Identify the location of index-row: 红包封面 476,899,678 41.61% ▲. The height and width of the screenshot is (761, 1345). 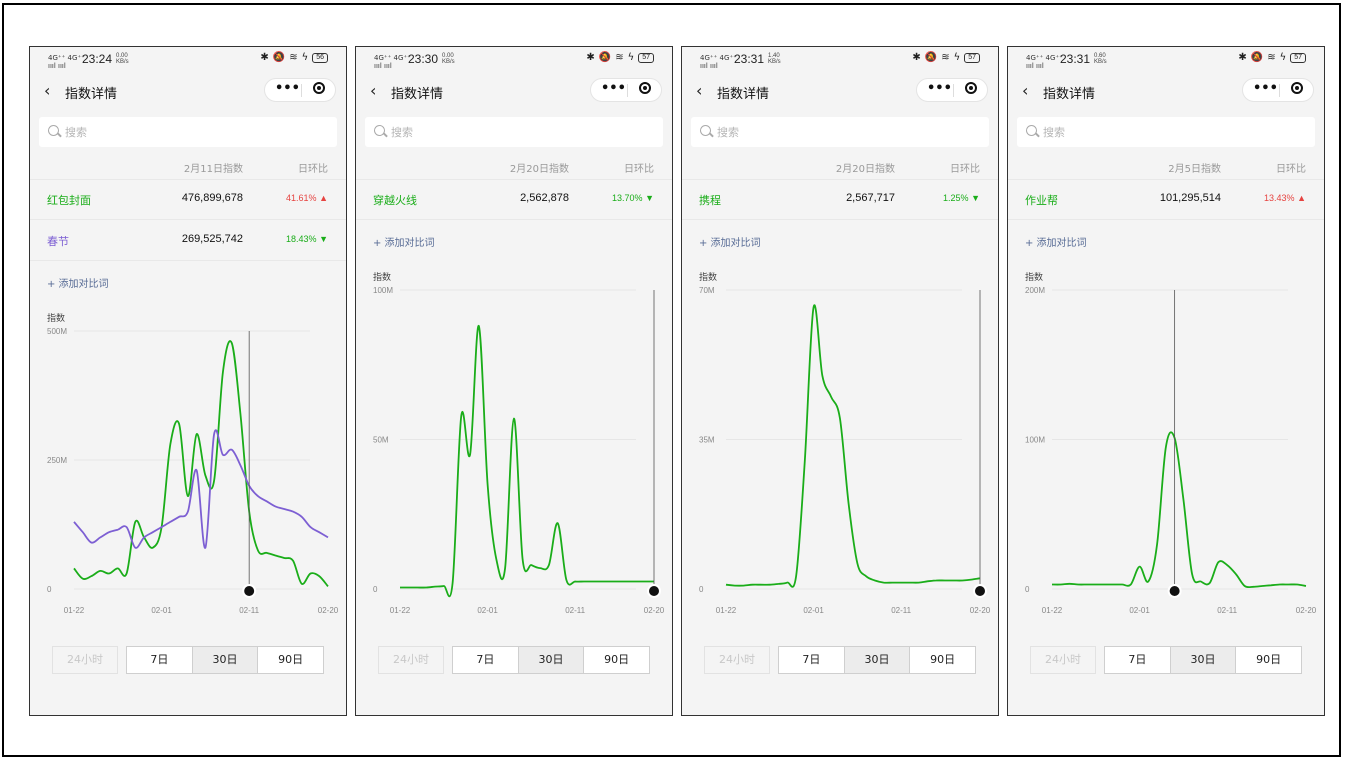
(188, 199).